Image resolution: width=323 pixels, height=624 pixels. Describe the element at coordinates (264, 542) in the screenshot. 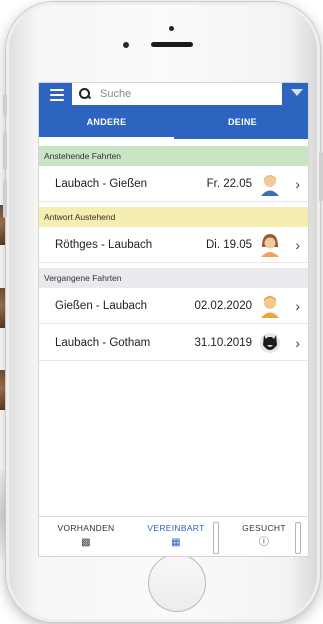

I see `help-circle-icon: ⓘ` at that location.